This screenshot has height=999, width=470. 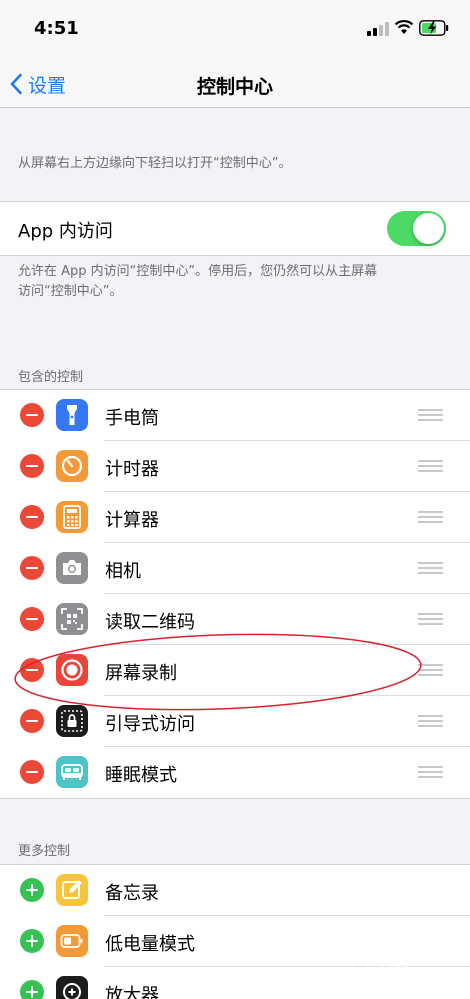 I want to click on guided-access-icon, so click(x=72, y=721).